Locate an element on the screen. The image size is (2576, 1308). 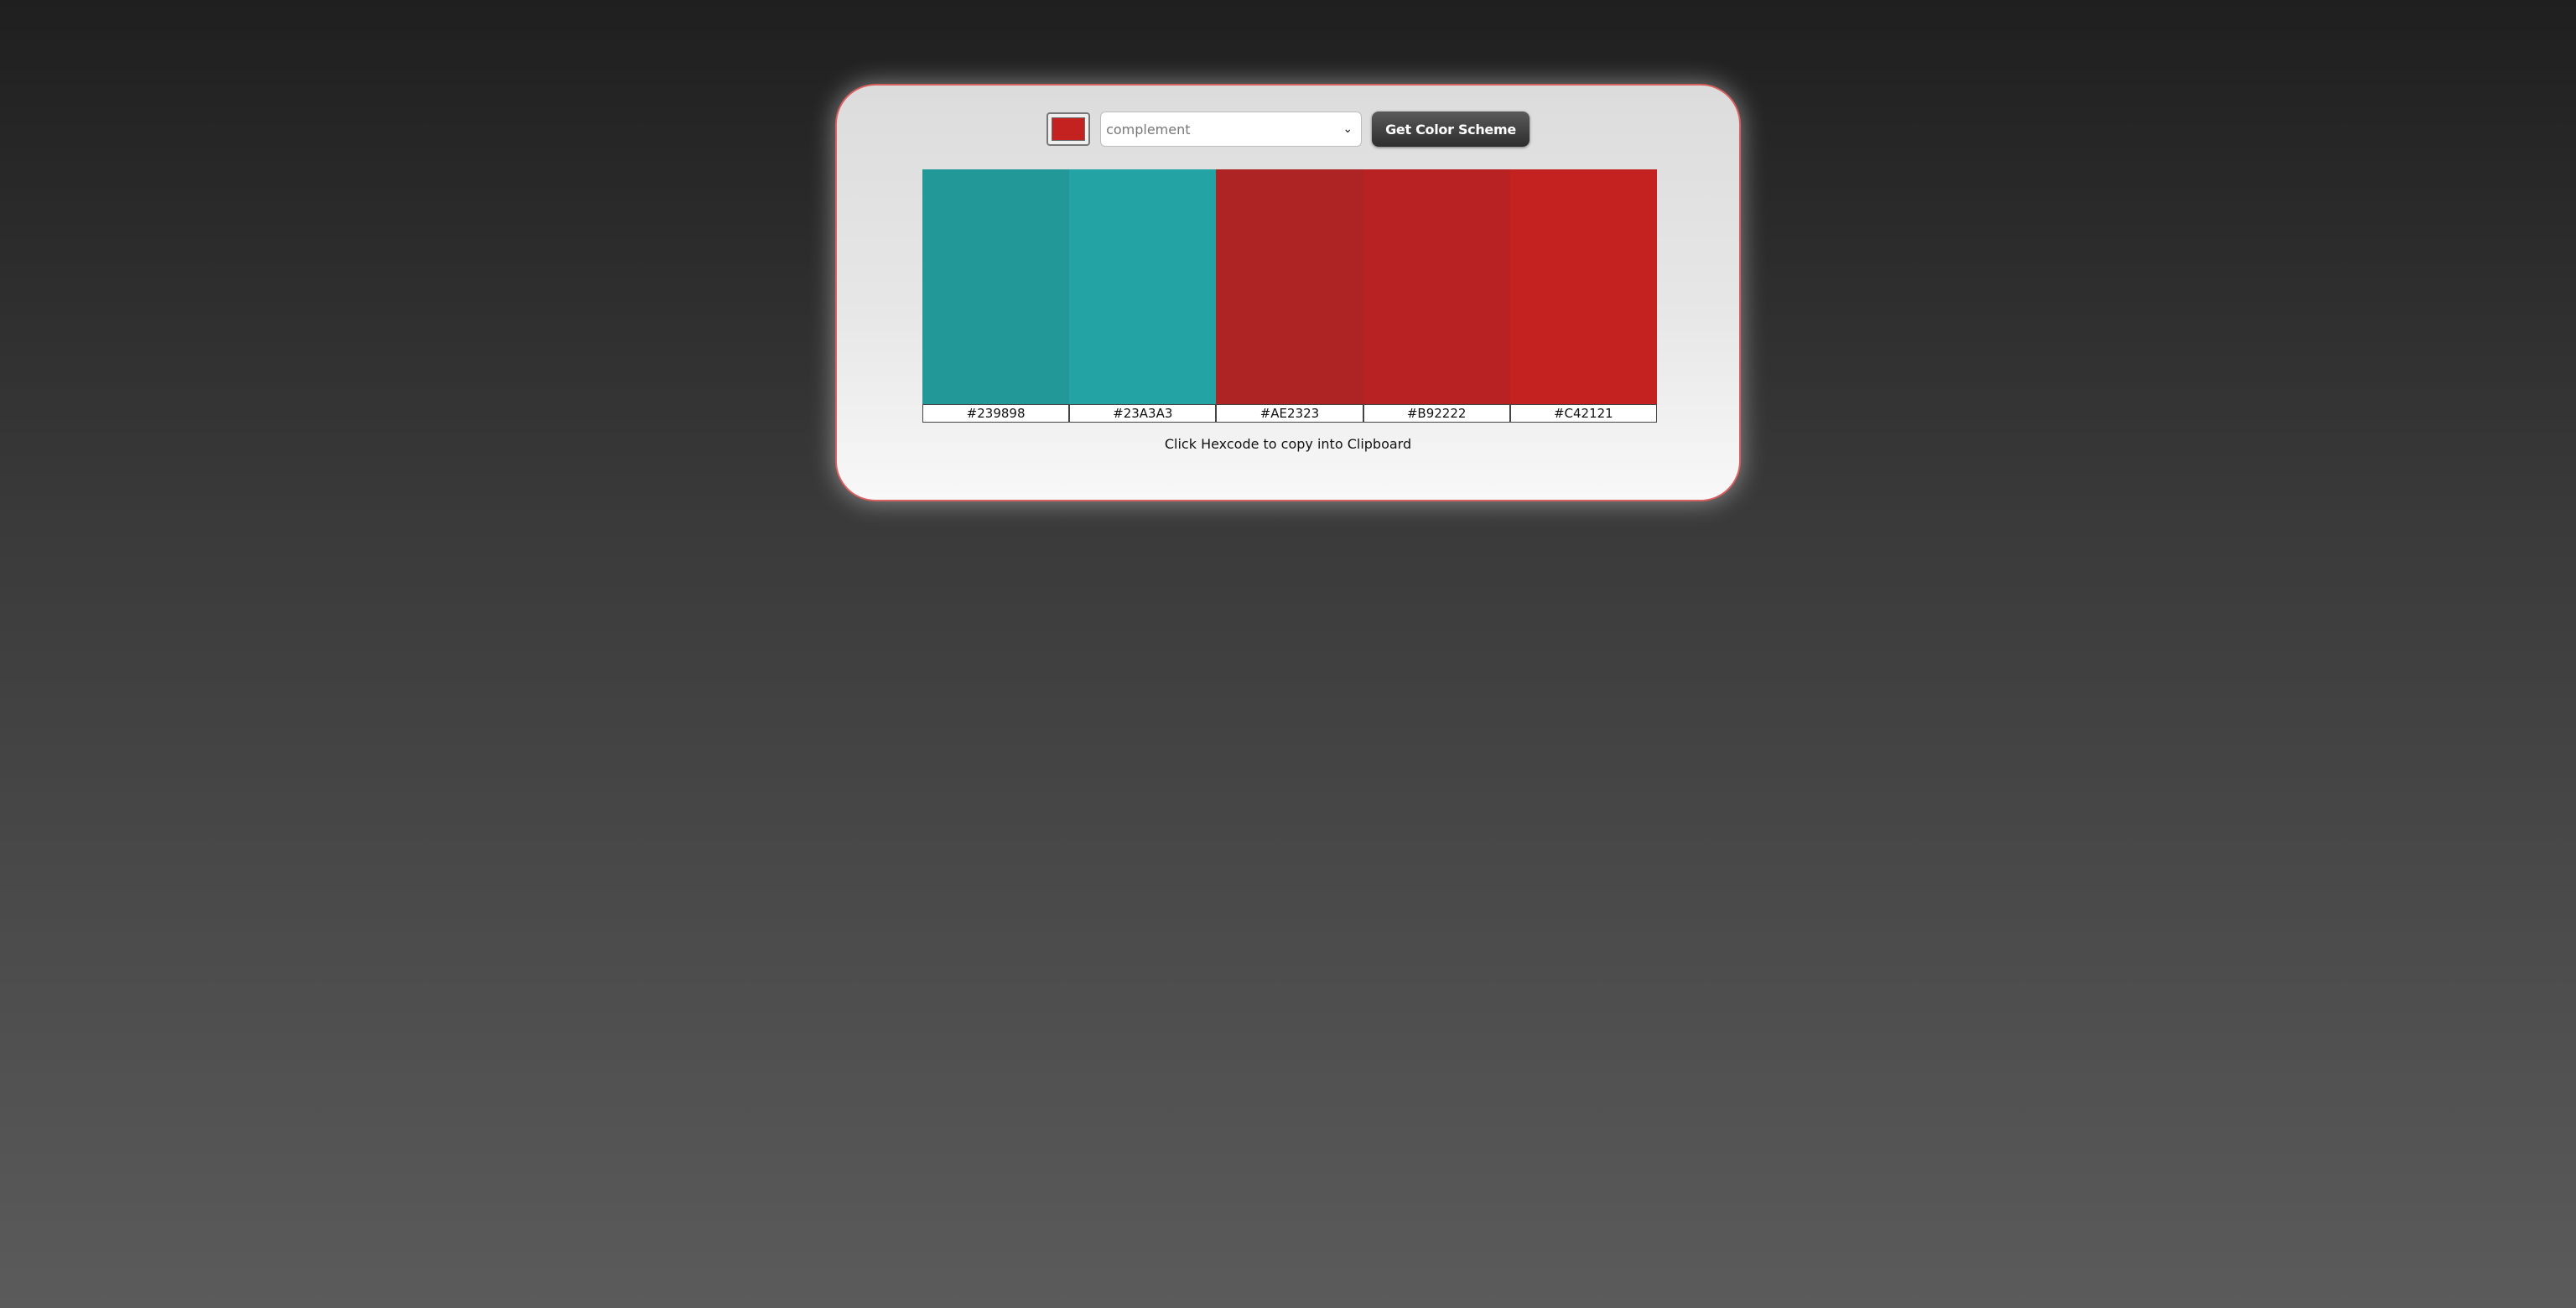
color-column: #23A3A3 is located at coordinates (1143, 296).